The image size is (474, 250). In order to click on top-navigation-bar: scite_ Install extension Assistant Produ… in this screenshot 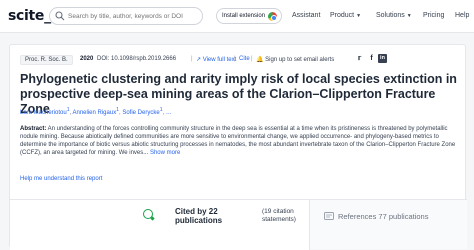, I will do `click(237, 16)`.